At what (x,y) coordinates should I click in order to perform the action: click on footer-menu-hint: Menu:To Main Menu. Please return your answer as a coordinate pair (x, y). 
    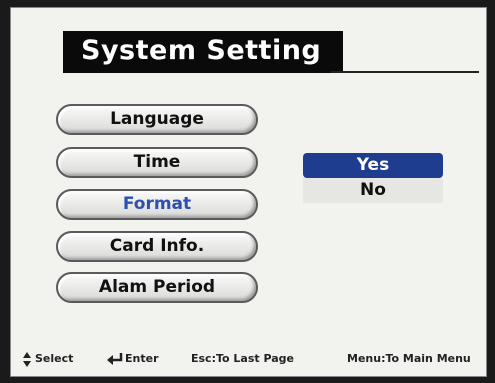
    Looking at the image, I should click on (409, 358).